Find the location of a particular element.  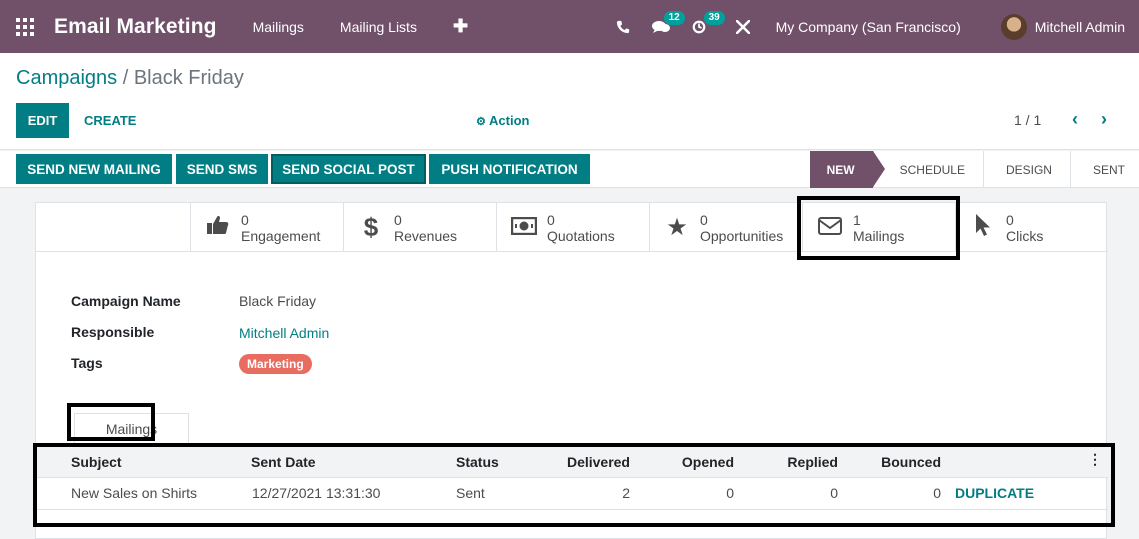

app-brand: Email Marketing is located at coordinates (135, 27).